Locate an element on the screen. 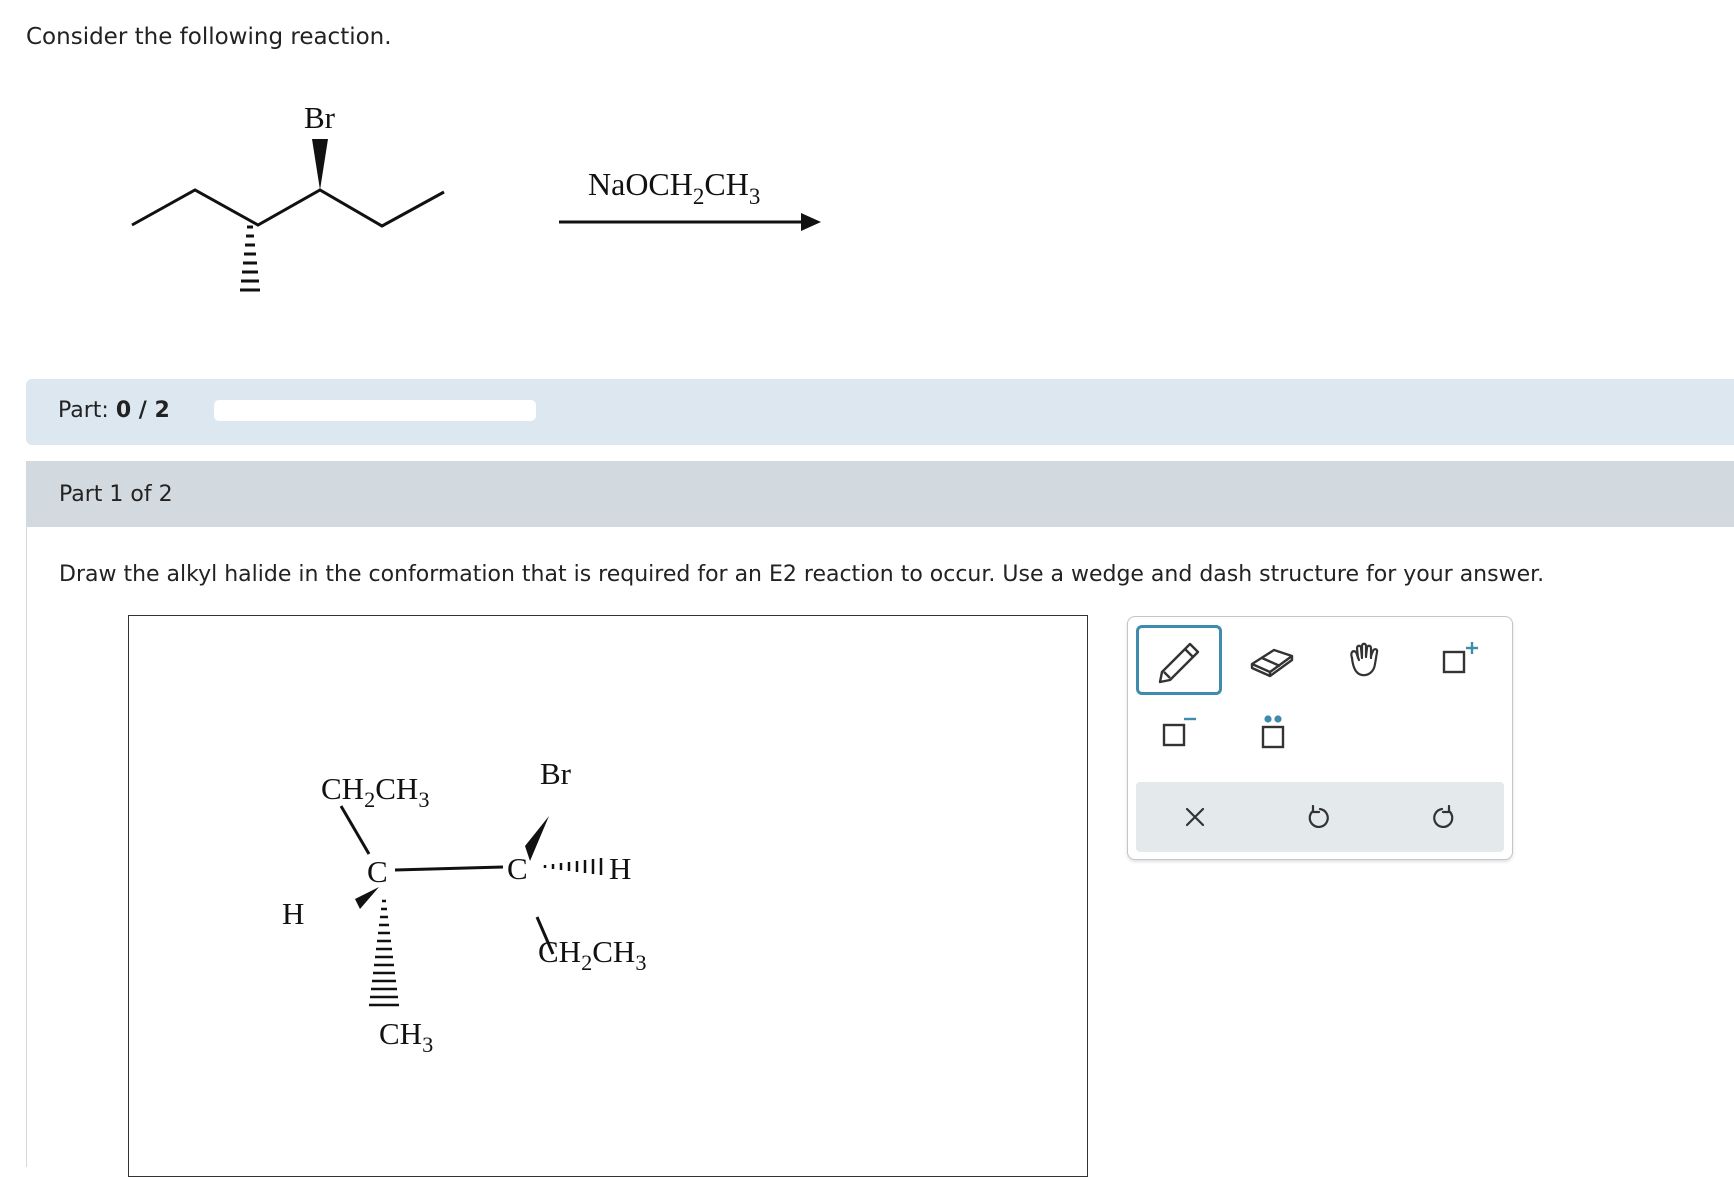  hand-tool-button is located at coordinates (1366, 660).